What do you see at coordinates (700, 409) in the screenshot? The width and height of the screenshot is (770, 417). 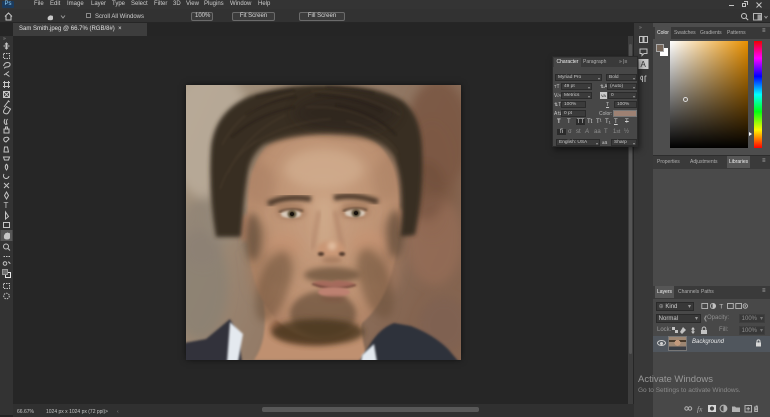 I see `svg-text: fx` at bounding box center [700, 409].